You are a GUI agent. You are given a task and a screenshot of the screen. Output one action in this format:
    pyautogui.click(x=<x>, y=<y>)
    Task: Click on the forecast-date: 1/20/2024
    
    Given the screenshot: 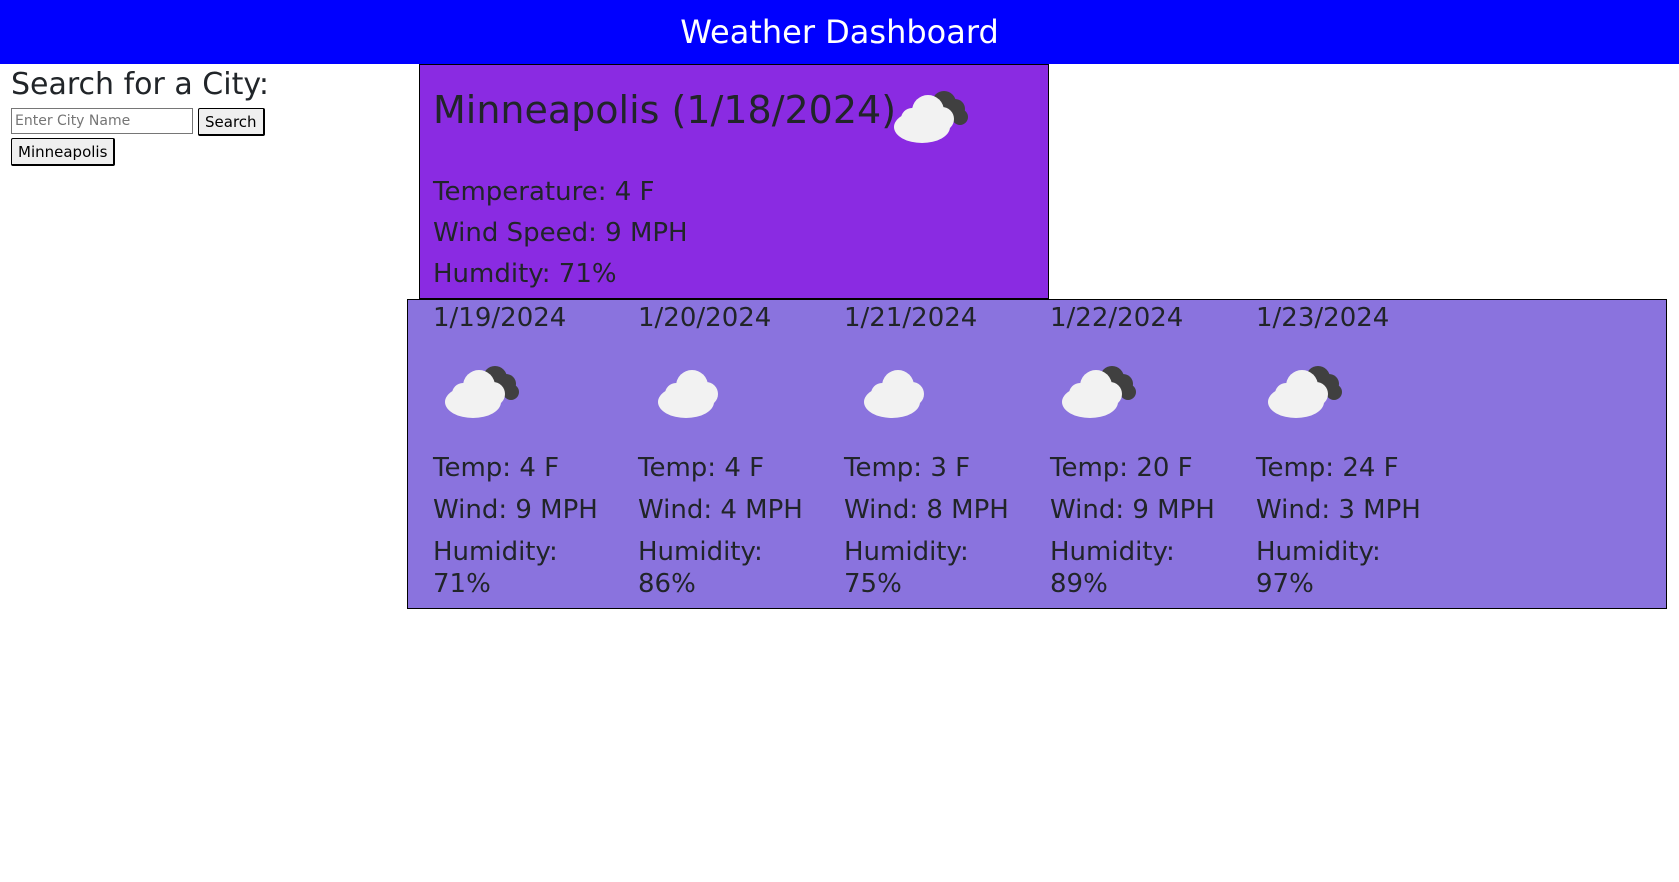 What is the action you would take?
    pyautogui.click(x=705, y=318)
    